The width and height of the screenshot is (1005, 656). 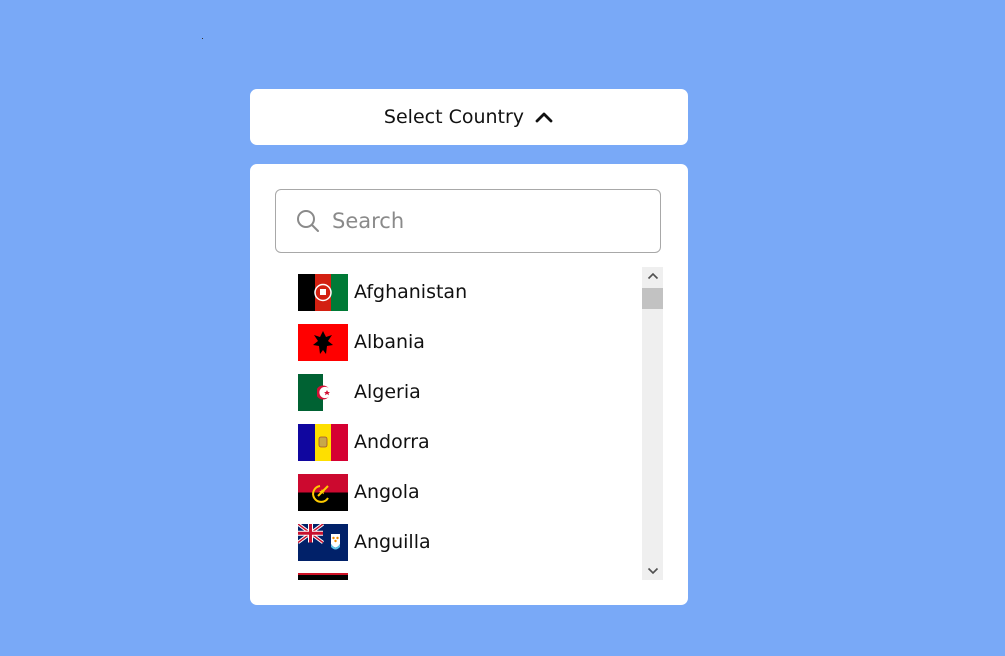 I want to click on scroll-up-arrow-icon, so click(x=652, y=276).